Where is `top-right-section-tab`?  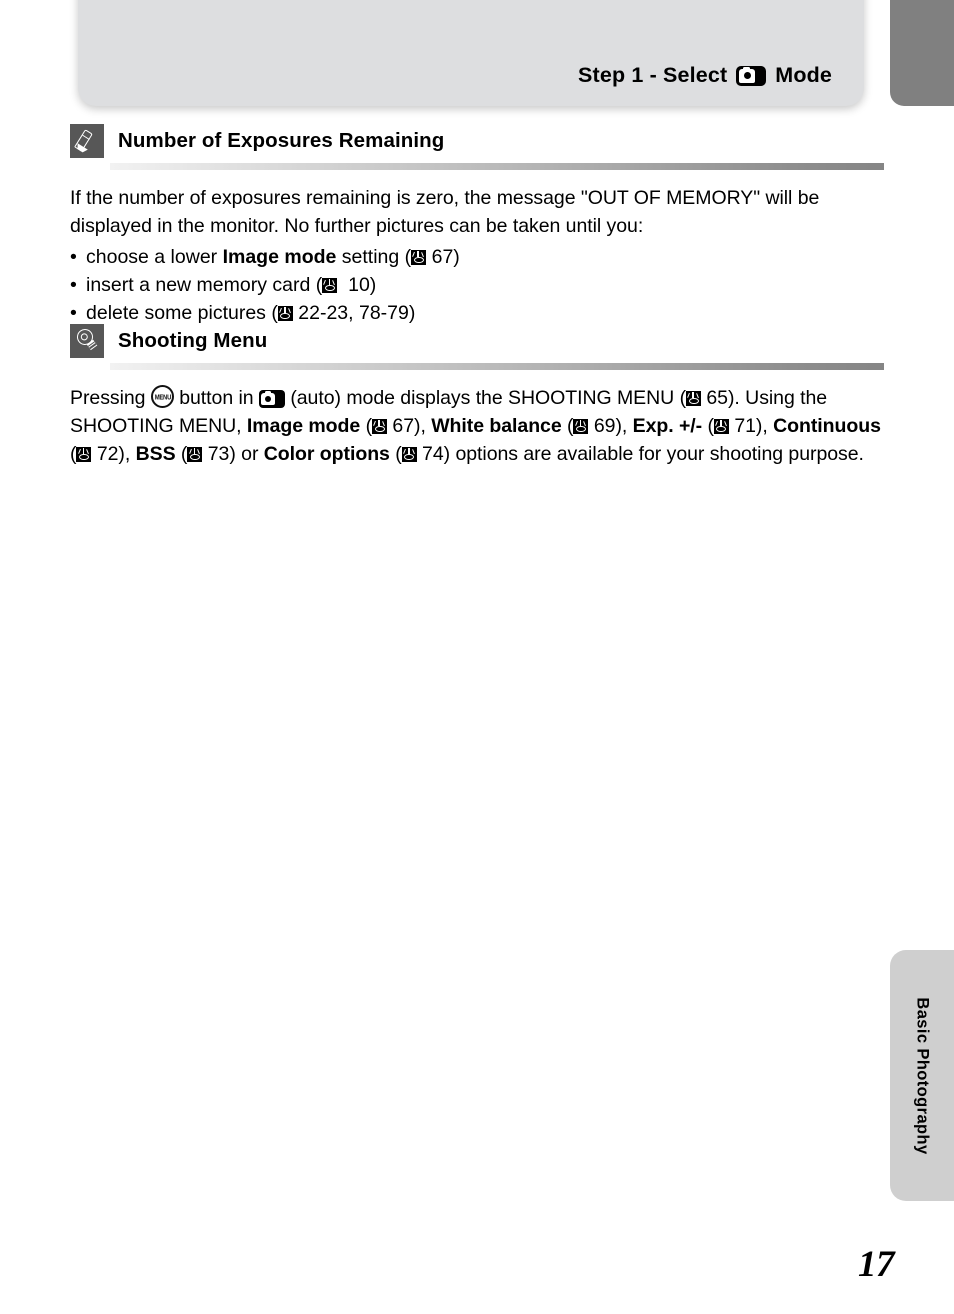 top-right-section-tab is located at coordinates (922, 53).